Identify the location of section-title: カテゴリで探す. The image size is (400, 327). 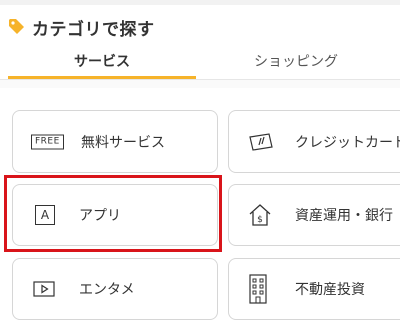
(93, 29).